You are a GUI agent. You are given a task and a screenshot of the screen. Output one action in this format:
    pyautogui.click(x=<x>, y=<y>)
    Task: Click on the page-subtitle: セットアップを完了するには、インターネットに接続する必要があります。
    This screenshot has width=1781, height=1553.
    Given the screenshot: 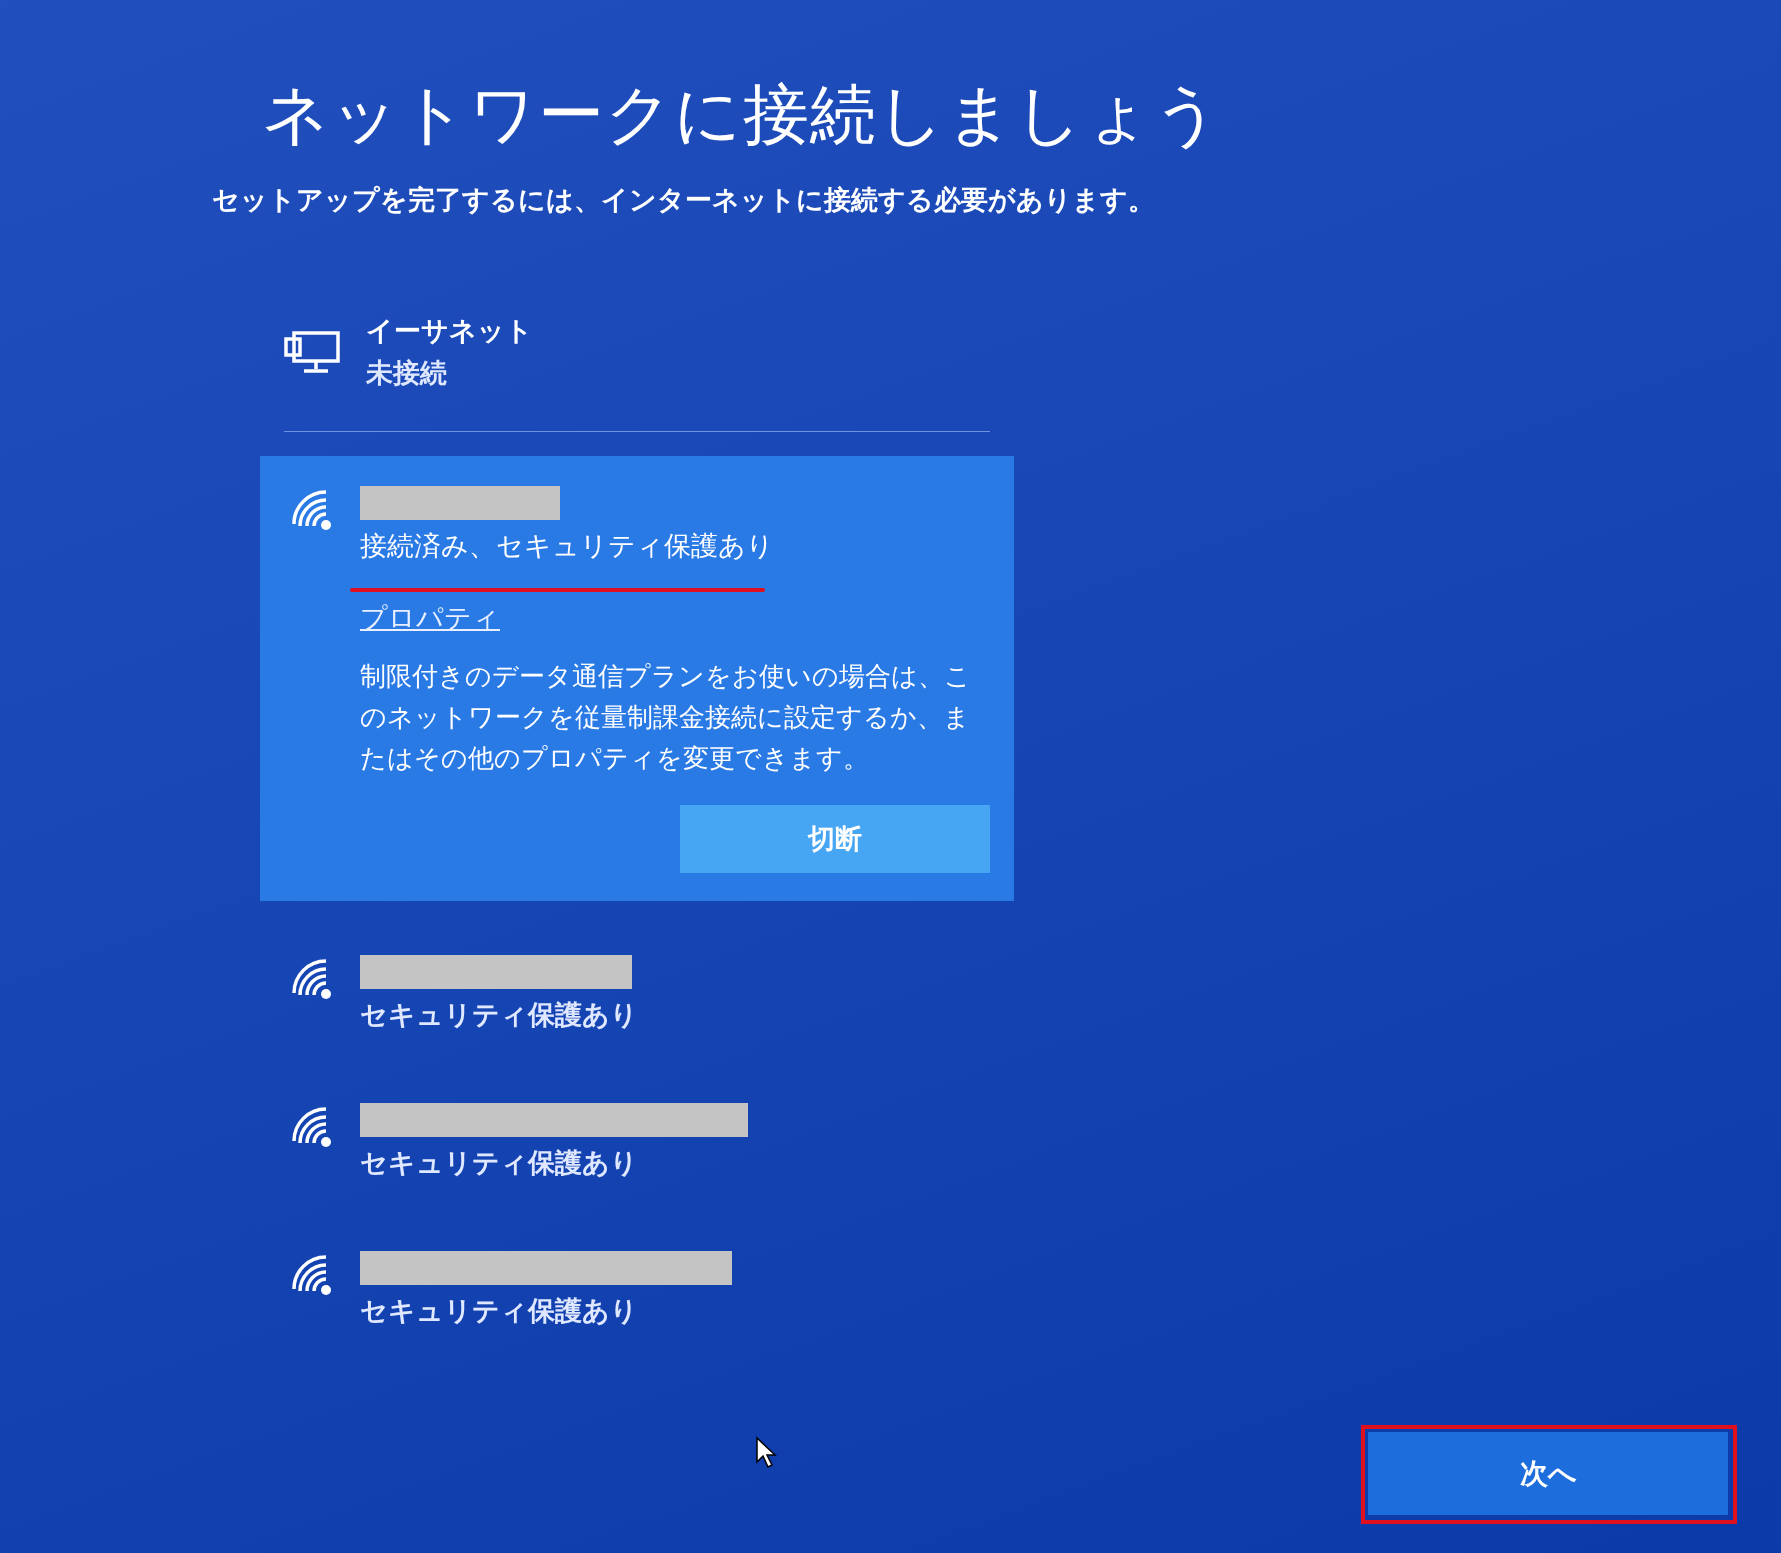 What is the action you would take?
    pyautogui.click(x=684, y=200)
    